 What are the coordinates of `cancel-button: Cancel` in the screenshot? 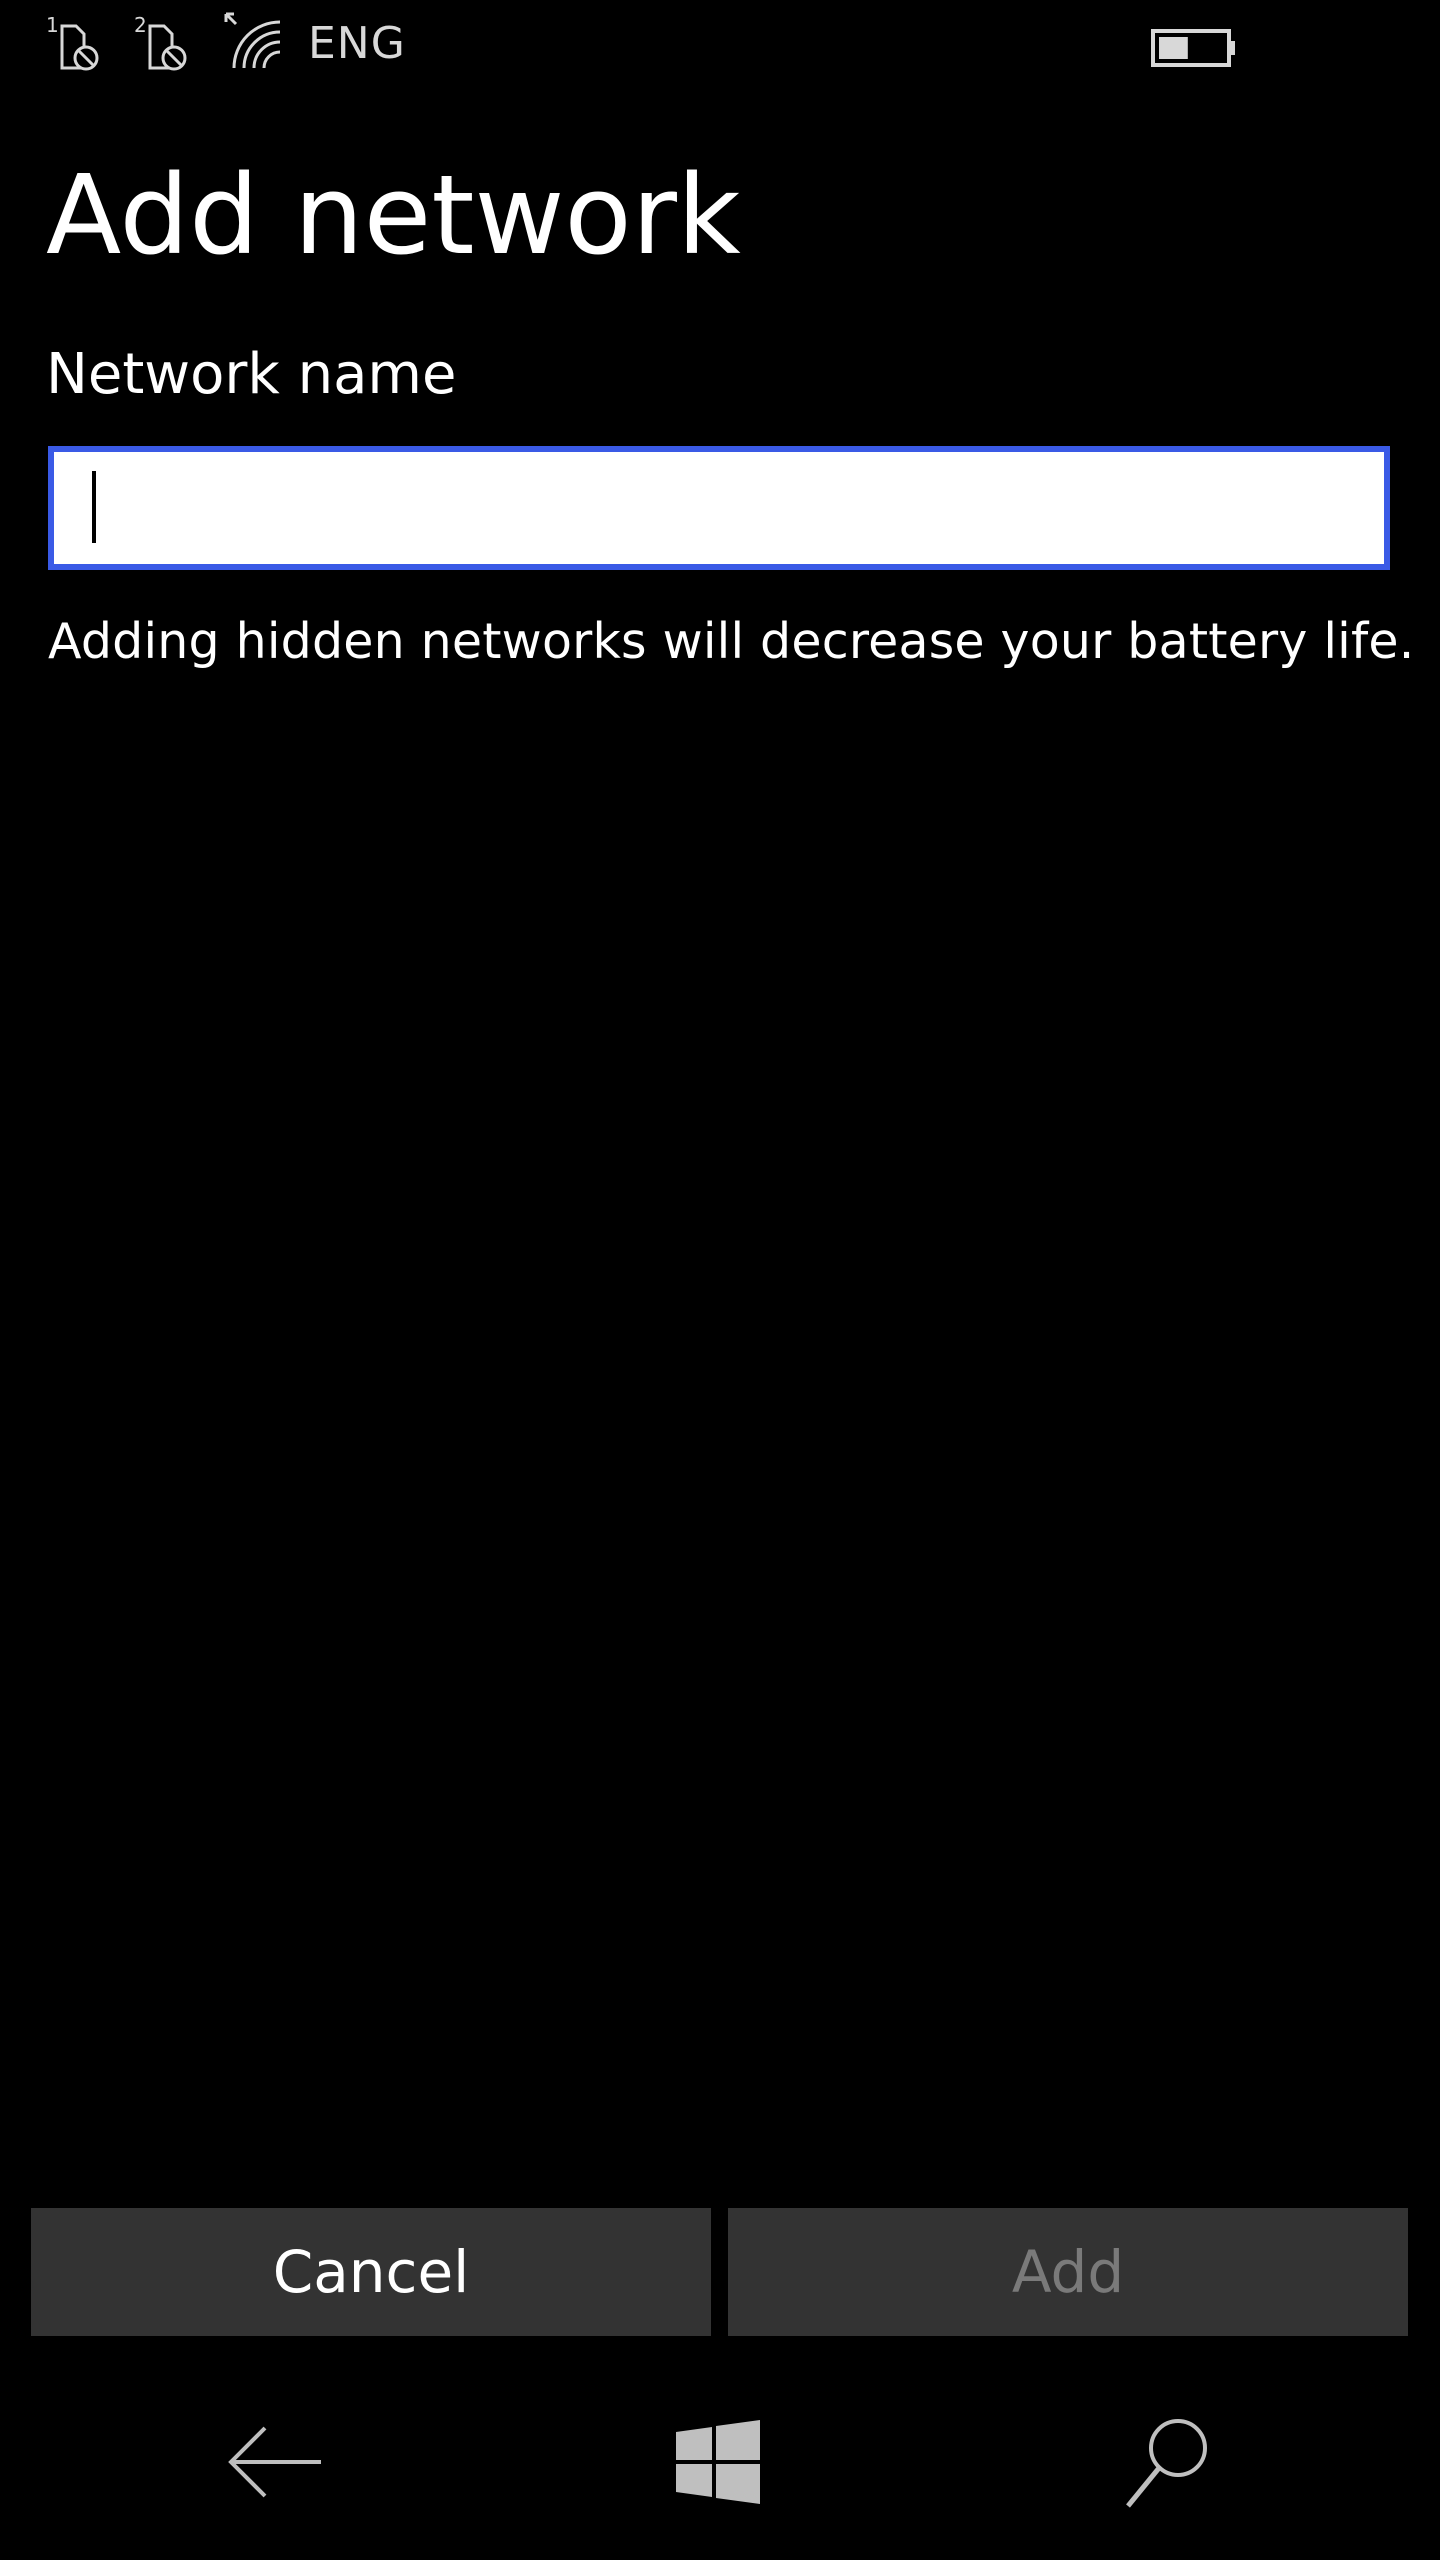 It's located at (371, 2272).